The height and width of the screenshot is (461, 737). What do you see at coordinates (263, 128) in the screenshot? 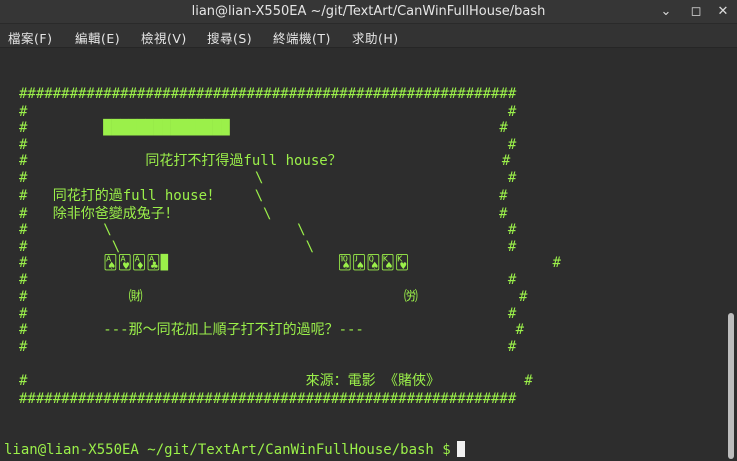
I see `art-line: # ███████████████ #` at bounding box center [263, 128].